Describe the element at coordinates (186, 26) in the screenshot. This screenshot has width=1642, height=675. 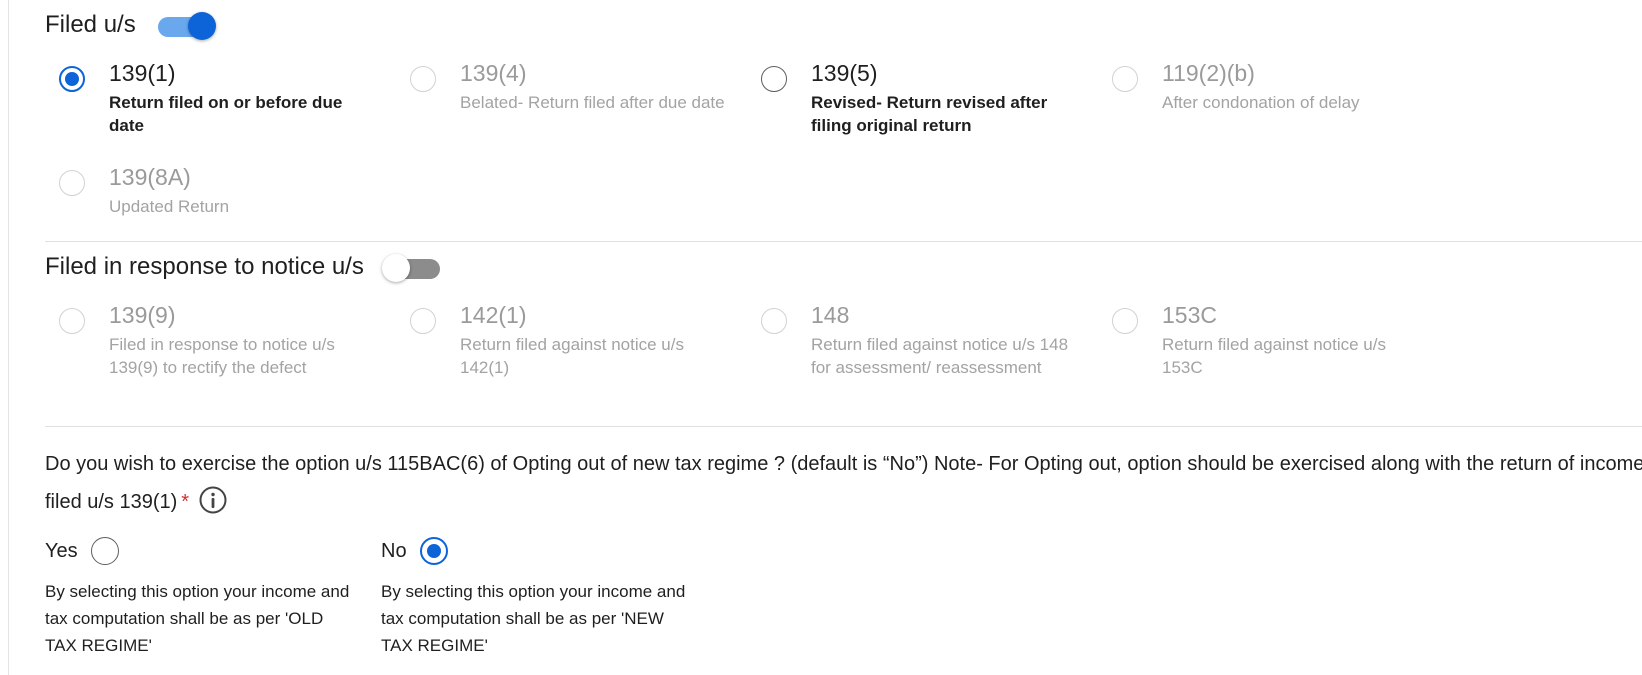
I see `filed-us-toggle` at that location.